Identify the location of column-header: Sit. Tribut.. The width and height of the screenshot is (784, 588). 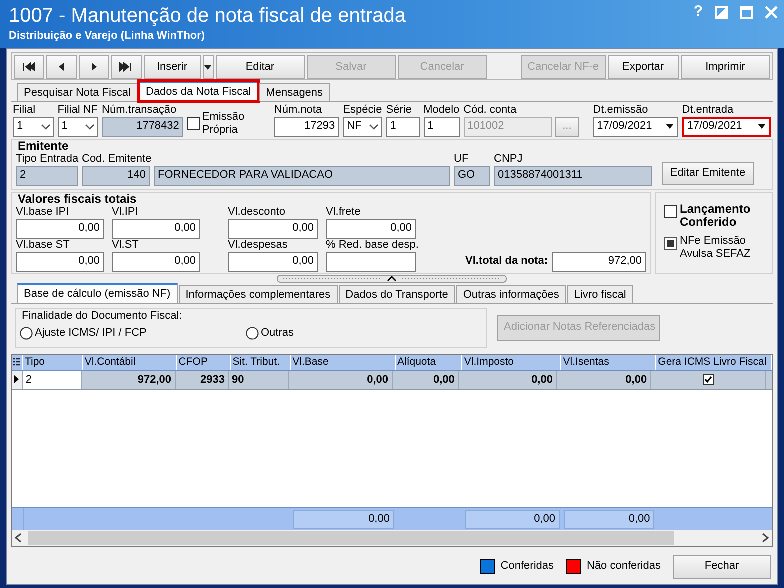
(260, 362).